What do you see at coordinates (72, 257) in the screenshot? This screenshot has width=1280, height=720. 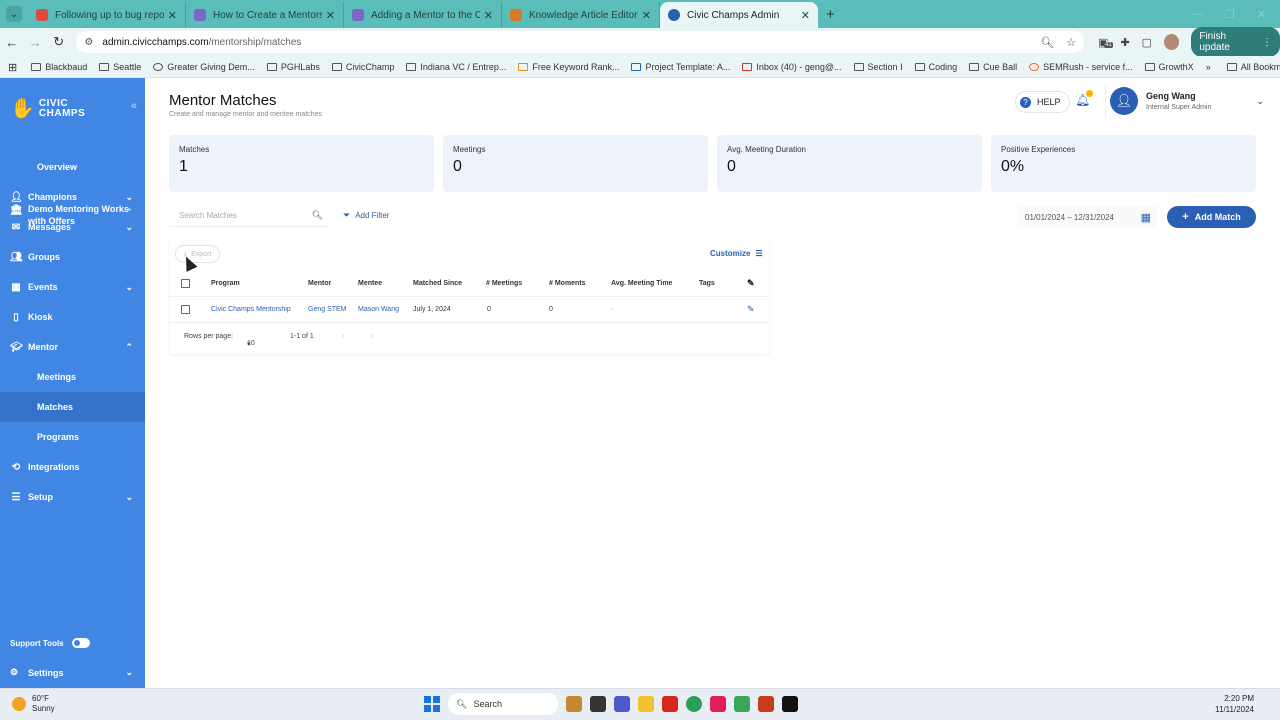 I see `sidebar-item-groups: 👥︎ Groups` at bounding box center [72, 257].